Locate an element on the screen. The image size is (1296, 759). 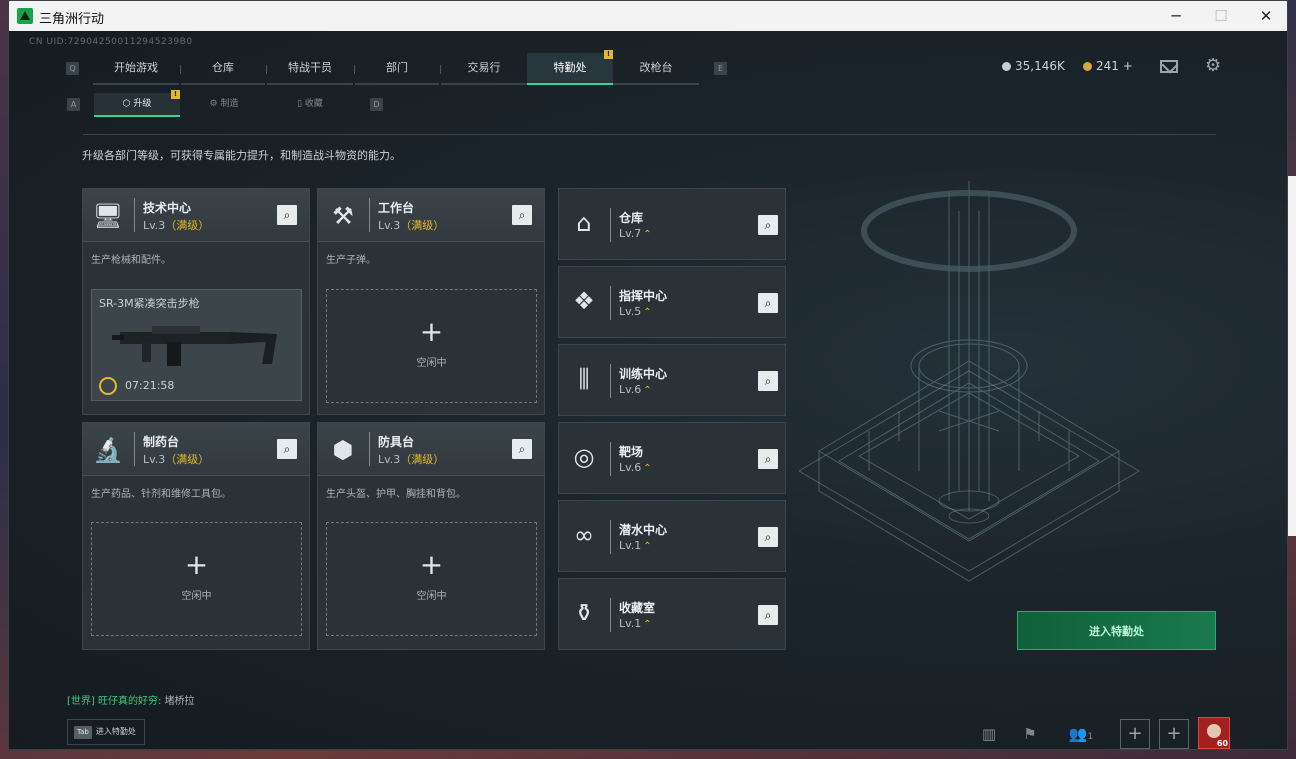
craft-icon: ⚙ is located at coordinates (215, 104).